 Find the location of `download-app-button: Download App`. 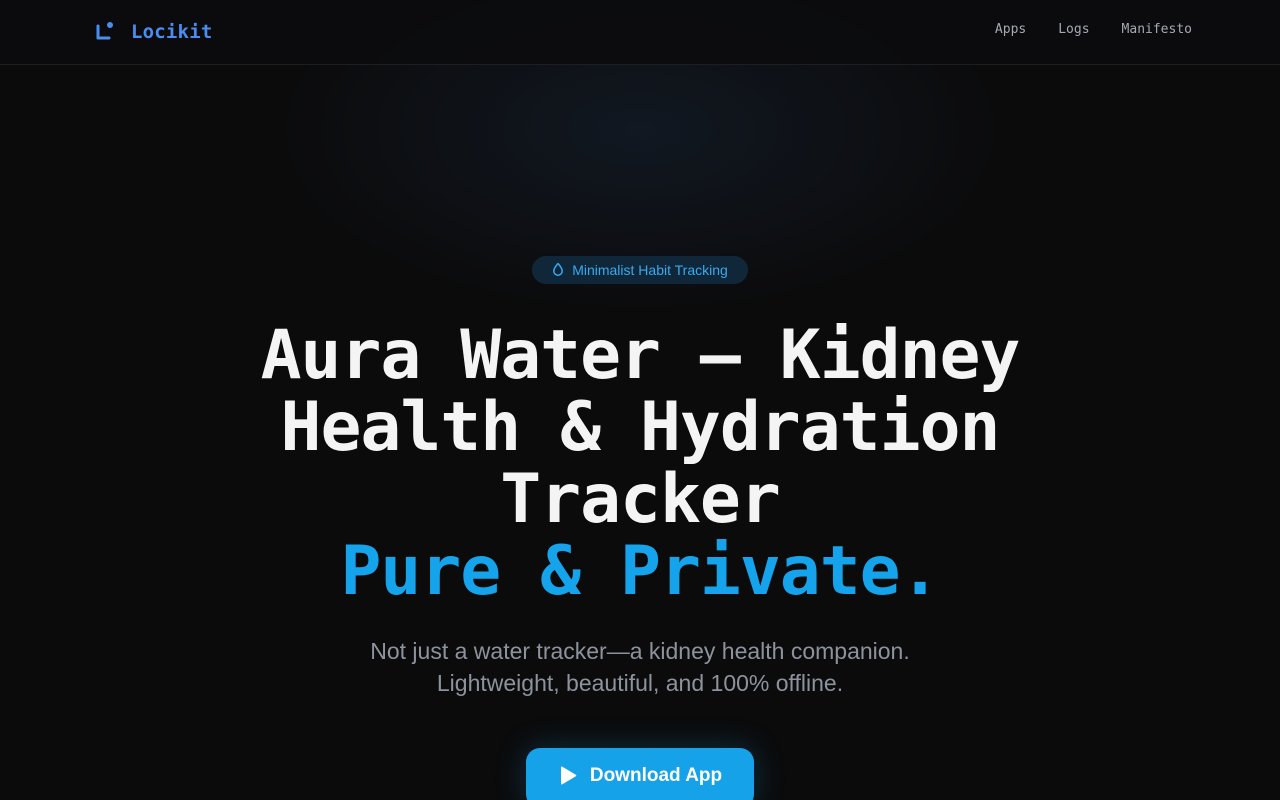

download-app-button: Download App is located at coordinates (640, 774).